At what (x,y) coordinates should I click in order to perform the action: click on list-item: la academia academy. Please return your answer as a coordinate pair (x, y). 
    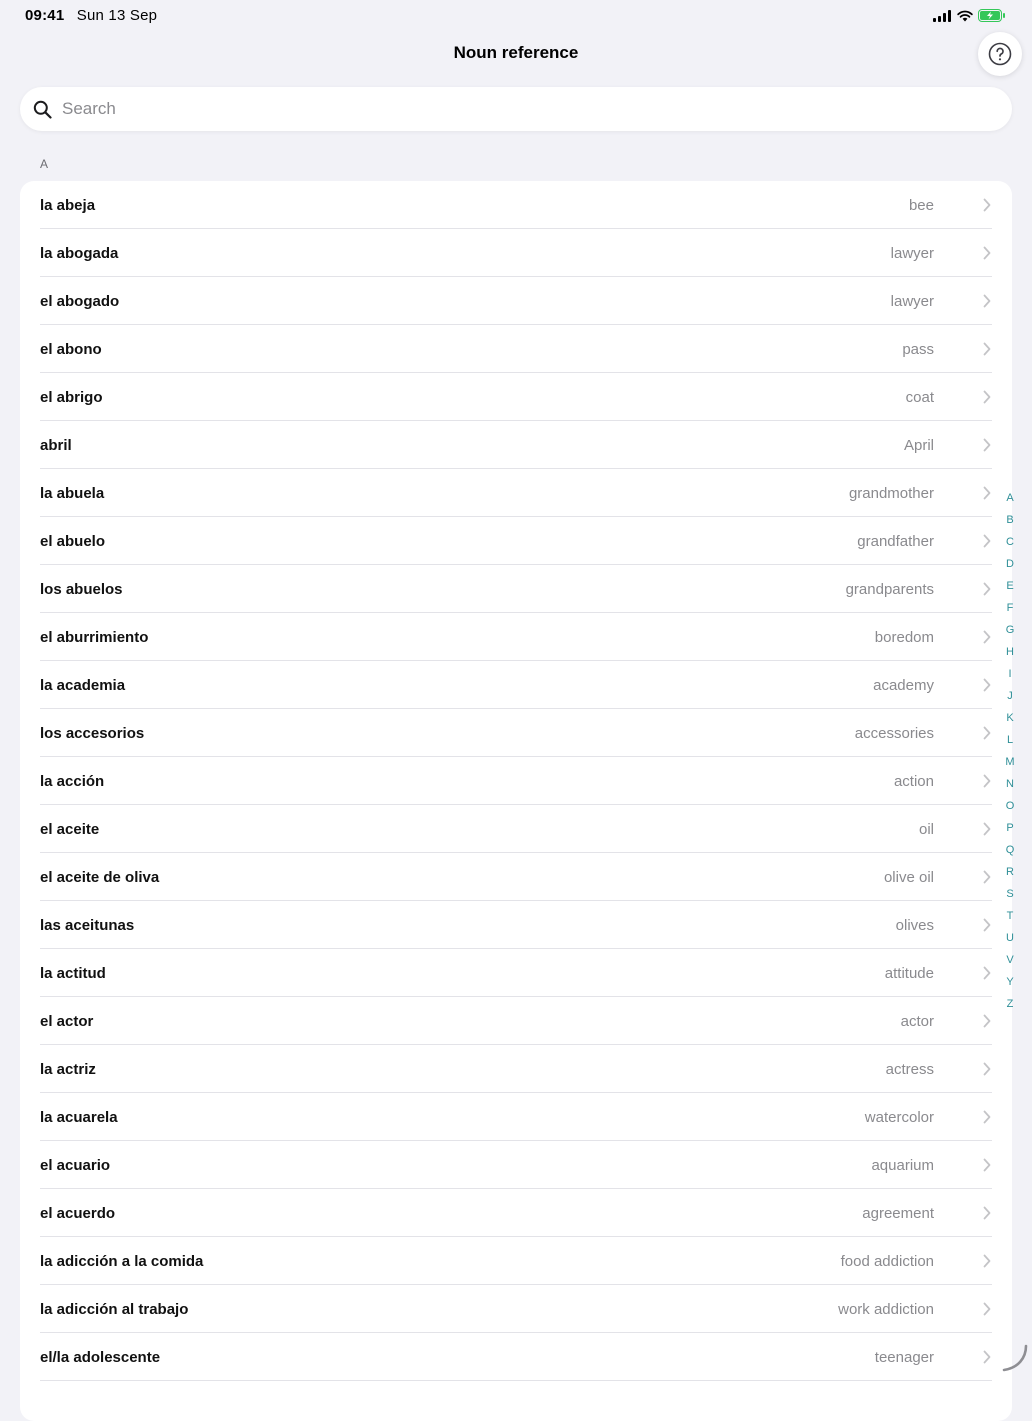
    Looking at the image, I should click on (516, 685).